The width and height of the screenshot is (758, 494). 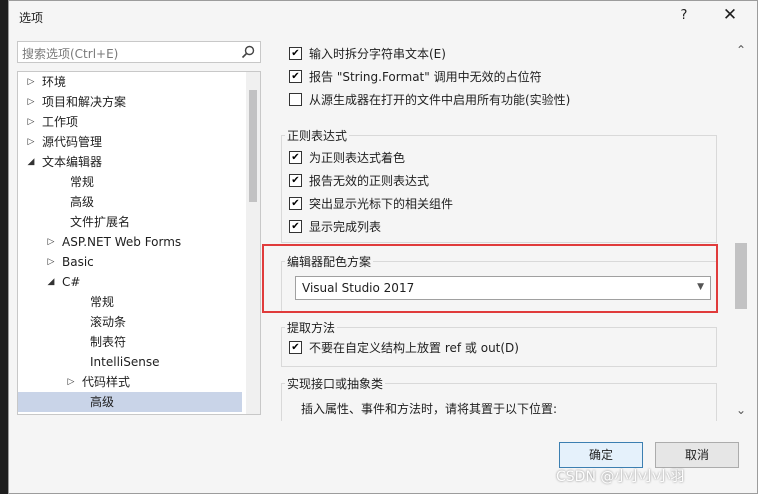 I want to click on options-scrollbar-thumb, so click(x=741, y=276).